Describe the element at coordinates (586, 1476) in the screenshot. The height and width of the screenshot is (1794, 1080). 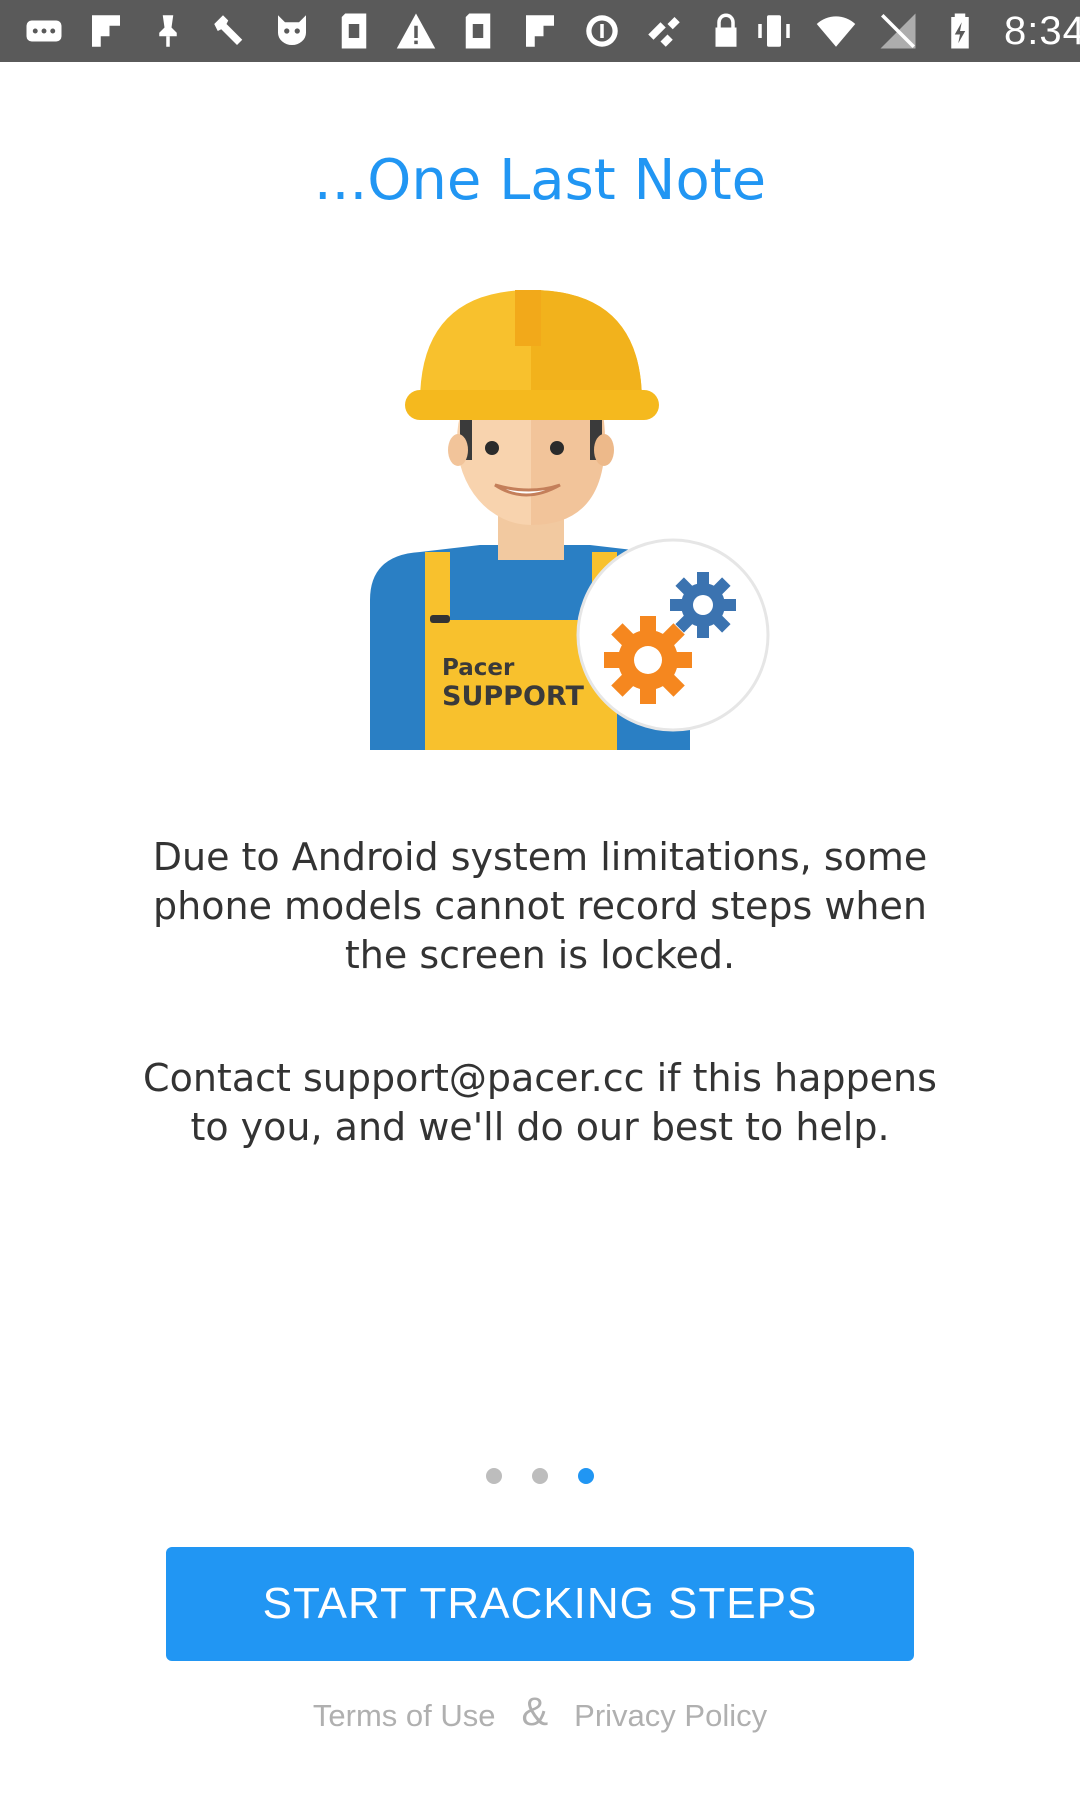
I see `page-dot-active` at that location.